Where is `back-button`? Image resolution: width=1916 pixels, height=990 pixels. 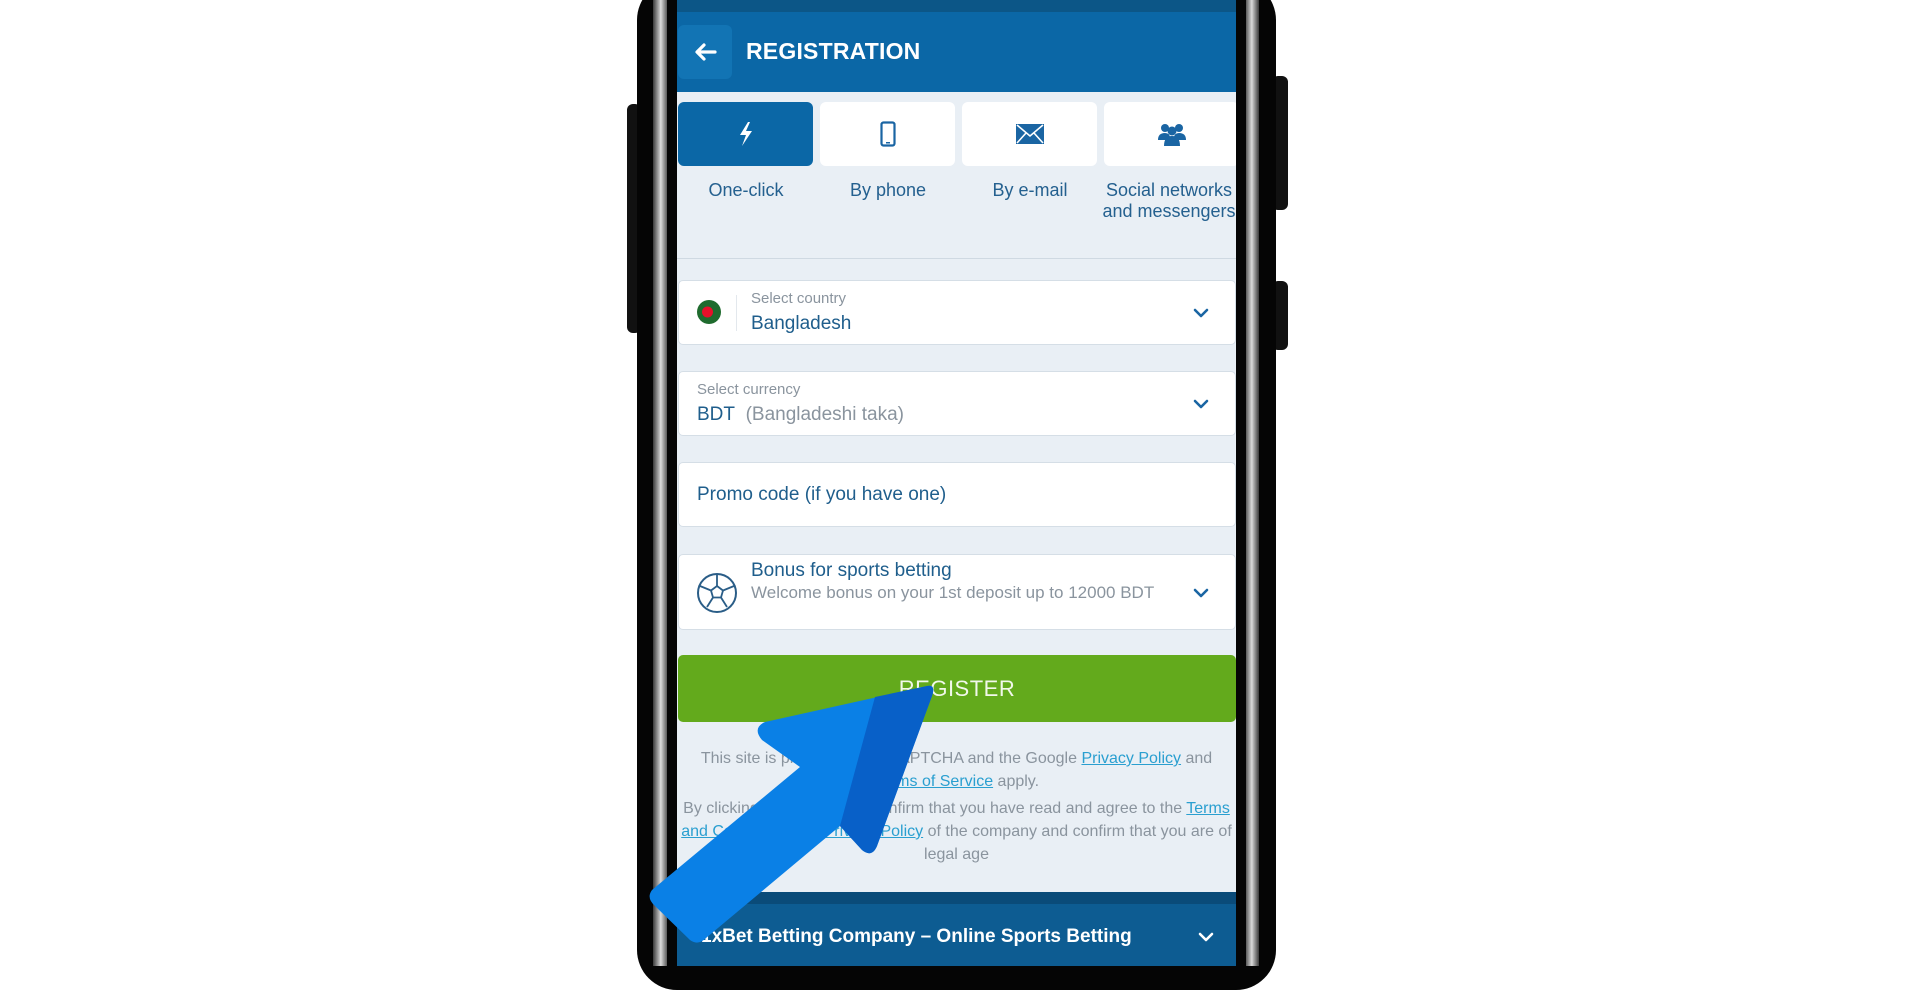 back-button is located at coordinates (705, 52).